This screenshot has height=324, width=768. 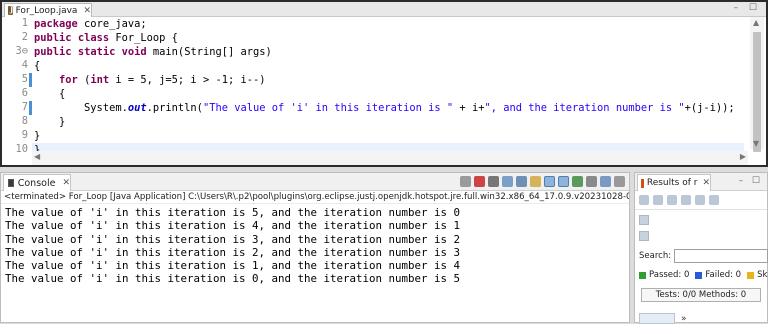 What do you see at coordinates (644, 200) in the screenshot?
I see `collapse-icon` at bounding box center [644, 200].